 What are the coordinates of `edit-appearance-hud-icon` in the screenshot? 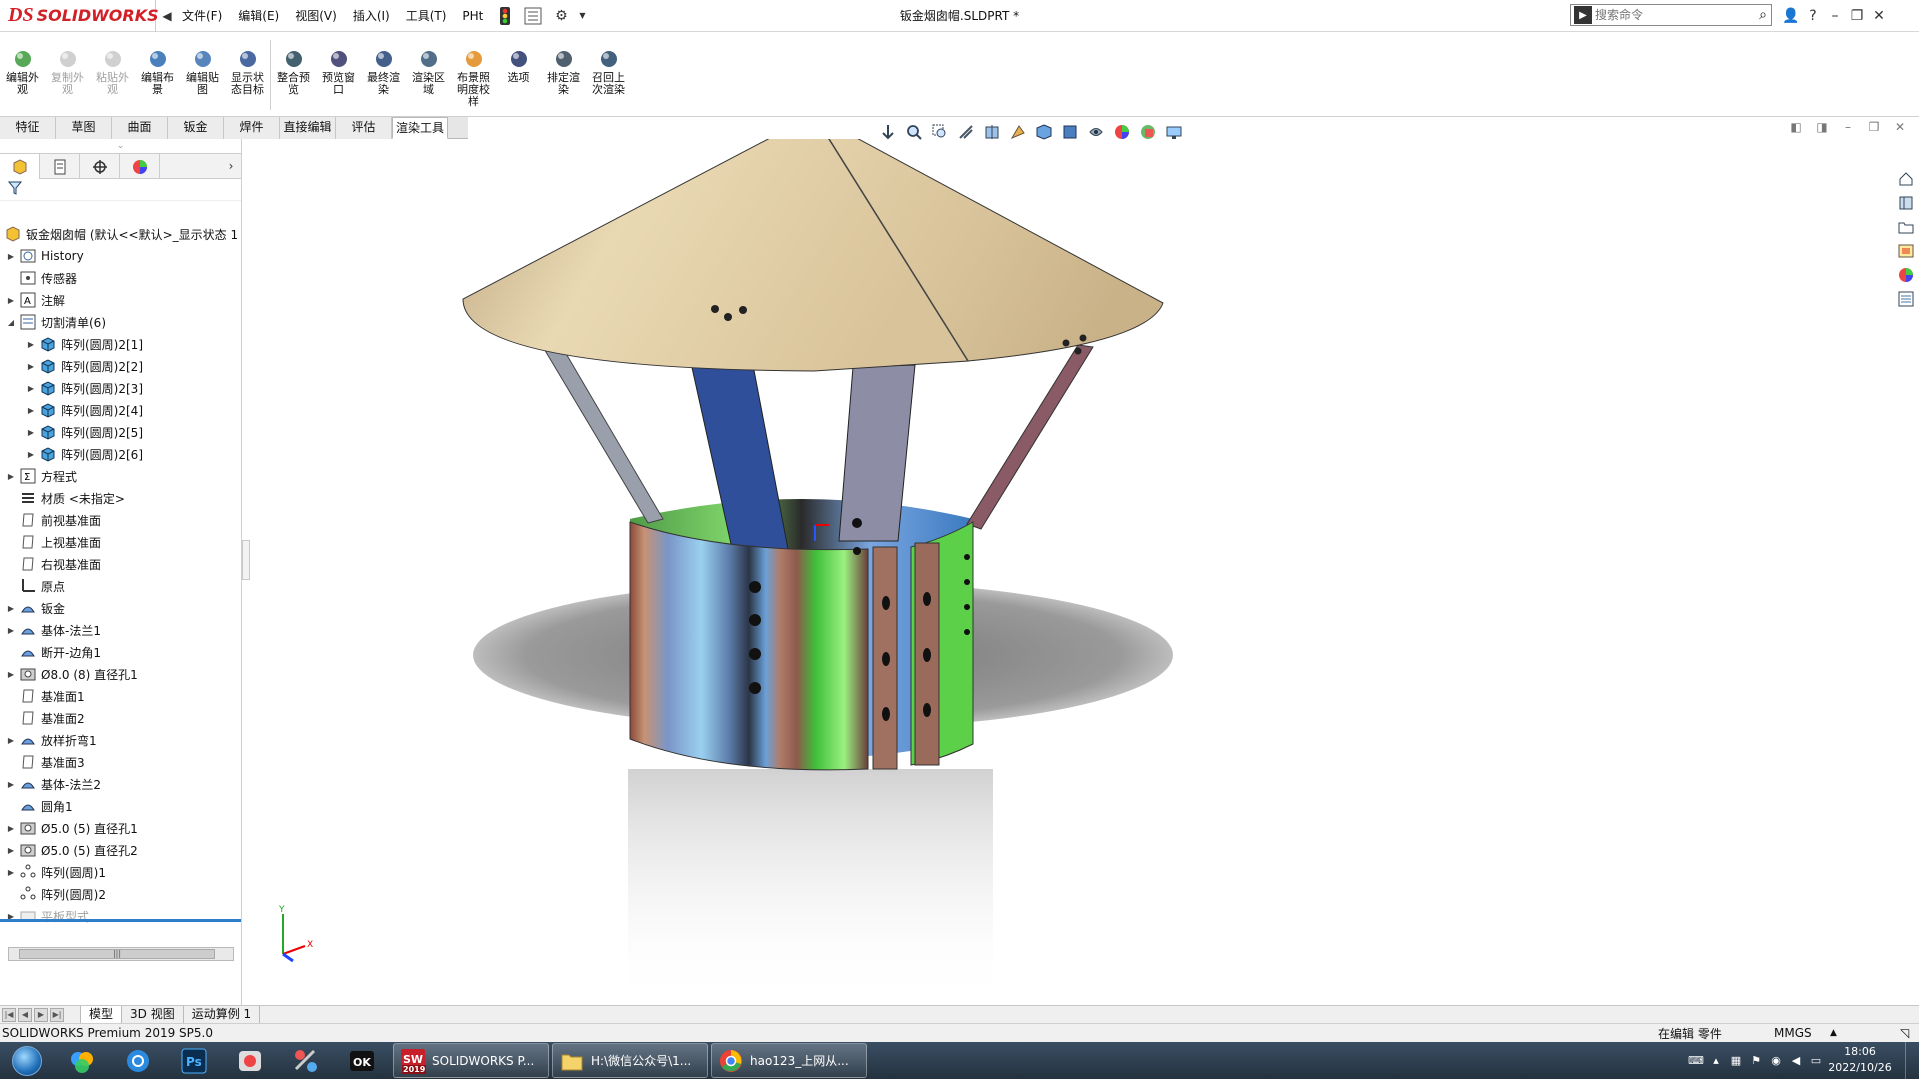 It's located at (1122, 132).